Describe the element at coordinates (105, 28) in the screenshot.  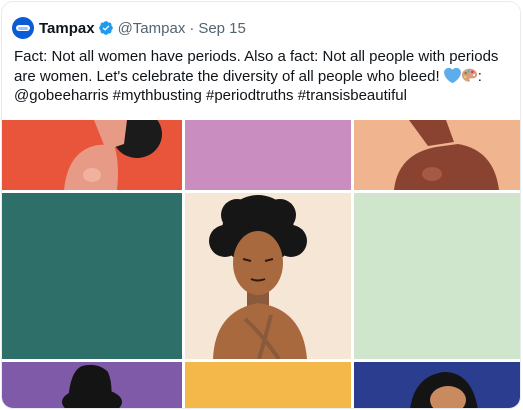
I see `verified-badge-icon` at that location.